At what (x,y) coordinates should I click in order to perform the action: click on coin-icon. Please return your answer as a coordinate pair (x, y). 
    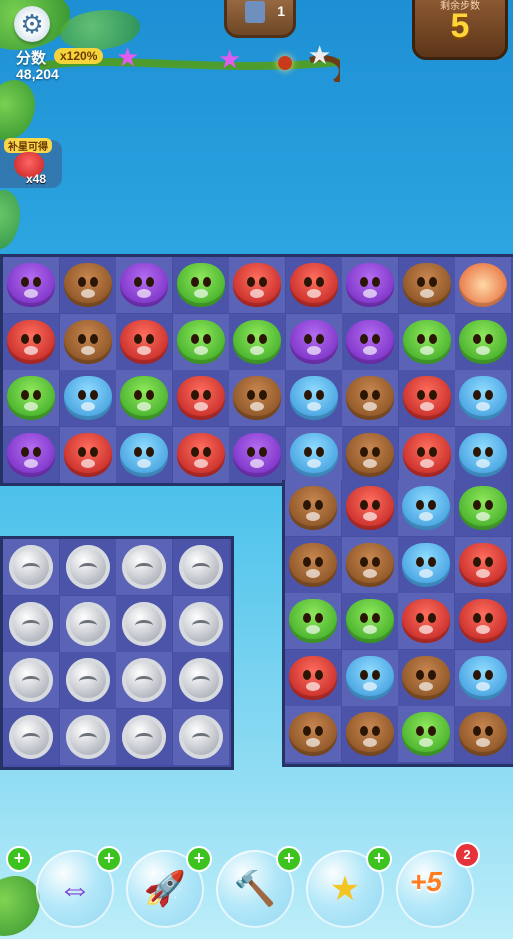
    Looking at the image, I should click on (200, 680).